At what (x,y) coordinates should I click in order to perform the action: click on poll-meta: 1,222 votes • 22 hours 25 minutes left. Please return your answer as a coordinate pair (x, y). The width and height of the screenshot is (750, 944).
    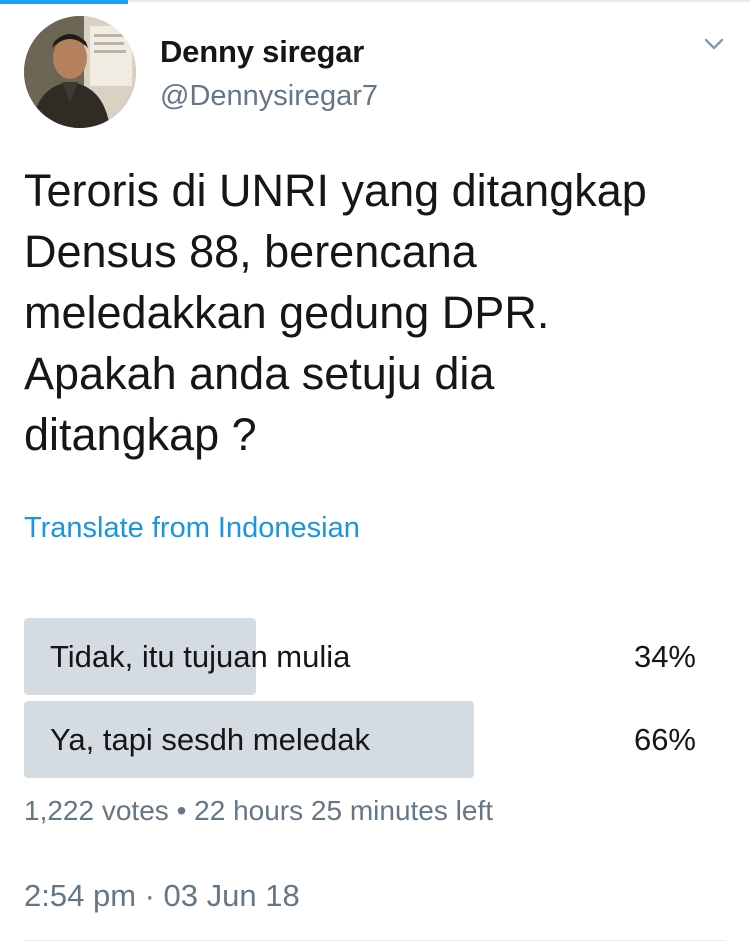
    Looking at the image, I should click on (258, 811).